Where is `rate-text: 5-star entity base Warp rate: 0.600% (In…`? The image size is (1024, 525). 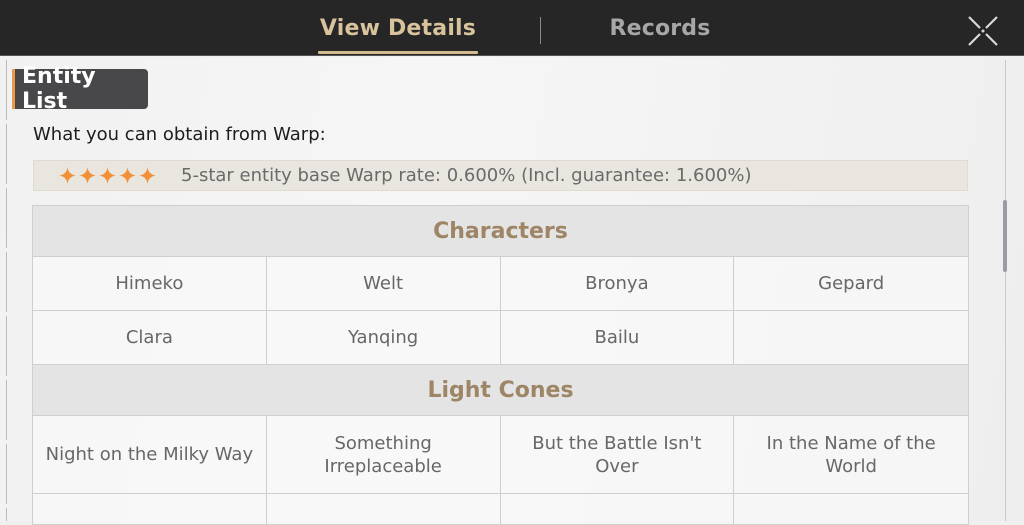
rate-text: 5-star entity base Warp rate: 0.600% (In… is located at coordinates (466, 175).